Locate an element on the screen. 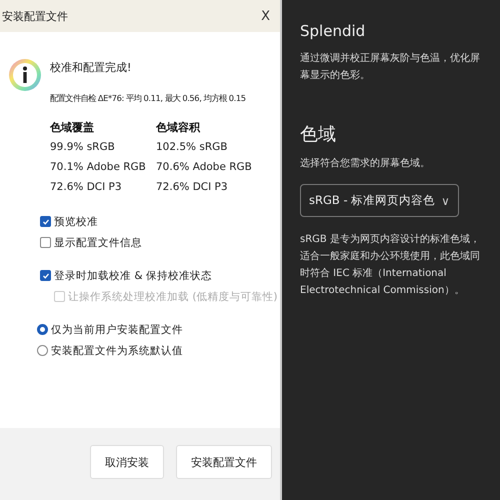 The height and width of the screenshot is (500, 500). gamut-note: sRGB 是专为网页内容设计的标准色域，适合一般家庭和办公环境使用，此色域同时符合 IEC 标准（International Electrotechnical Commission）。 is located at coordinates (390, 265).